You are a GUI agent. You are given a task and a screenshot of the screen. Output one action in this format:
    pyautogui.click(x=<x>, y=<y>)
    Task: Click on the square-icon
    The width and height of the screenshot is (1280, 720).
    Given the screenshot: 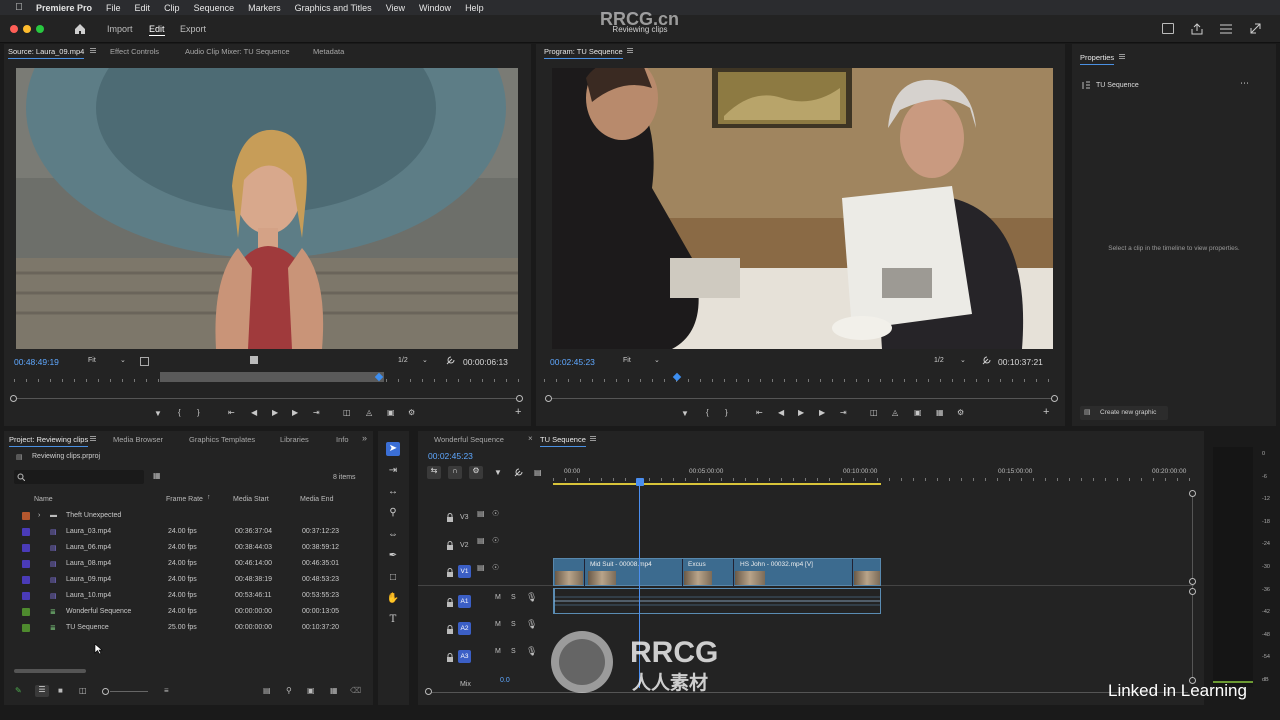 What is the action you would take?
    pyautogui.click(x=254, y=360)
    